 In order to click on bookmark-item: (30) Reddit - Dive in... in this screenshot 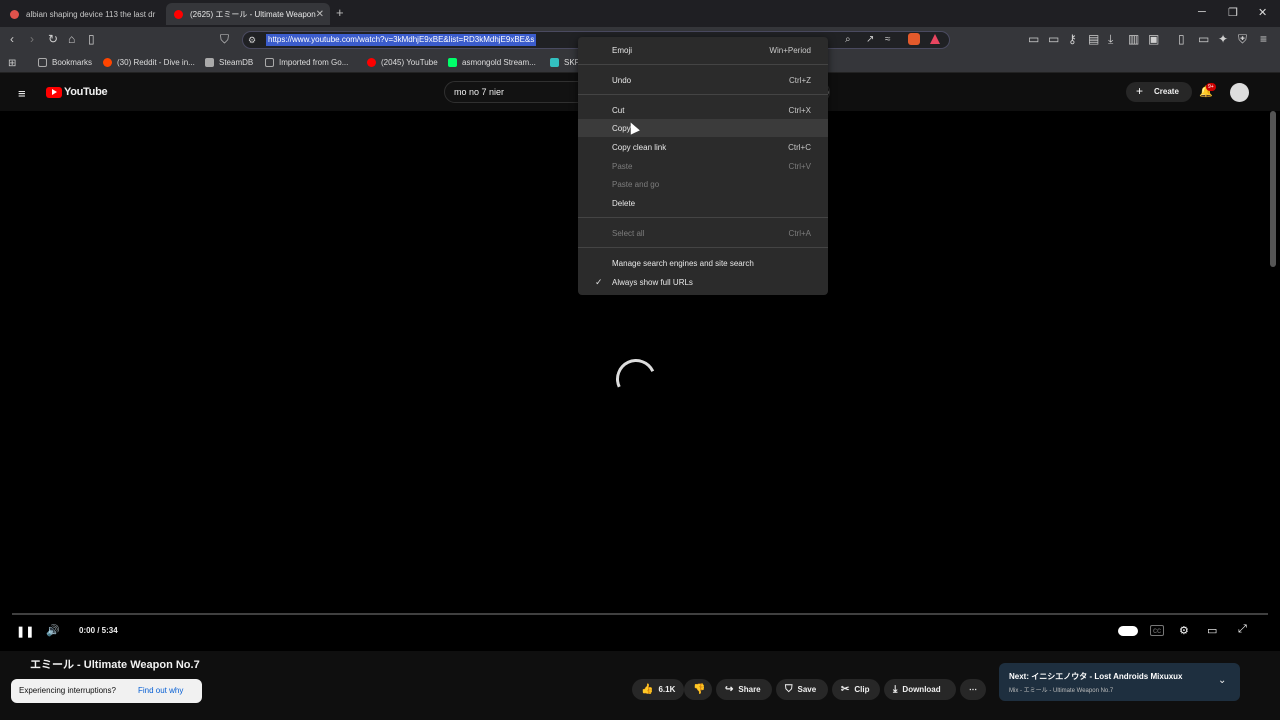, I will do `click(149, 62)`.